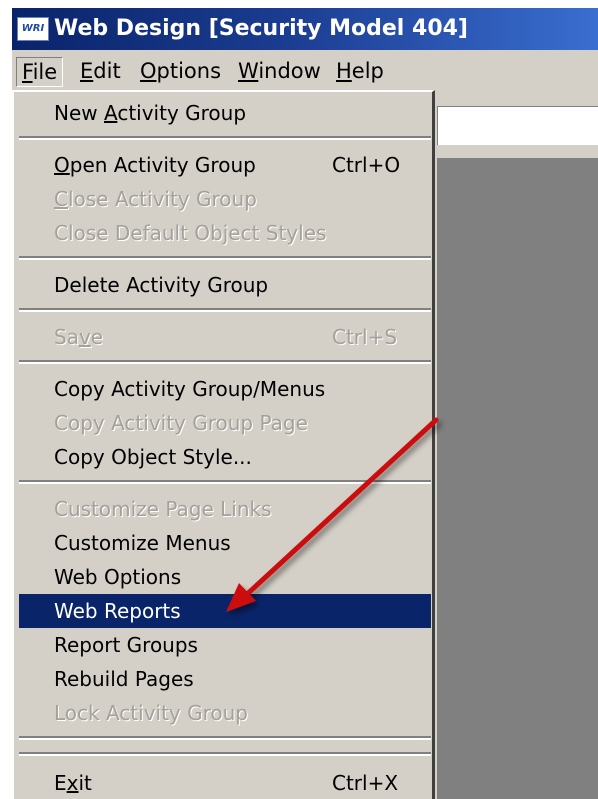 This screenshot has height=799, width=598. Describe the element at coordinates (155, 199) in the screenshot. I see `menu-item-label: Close Activity Group` at that location.